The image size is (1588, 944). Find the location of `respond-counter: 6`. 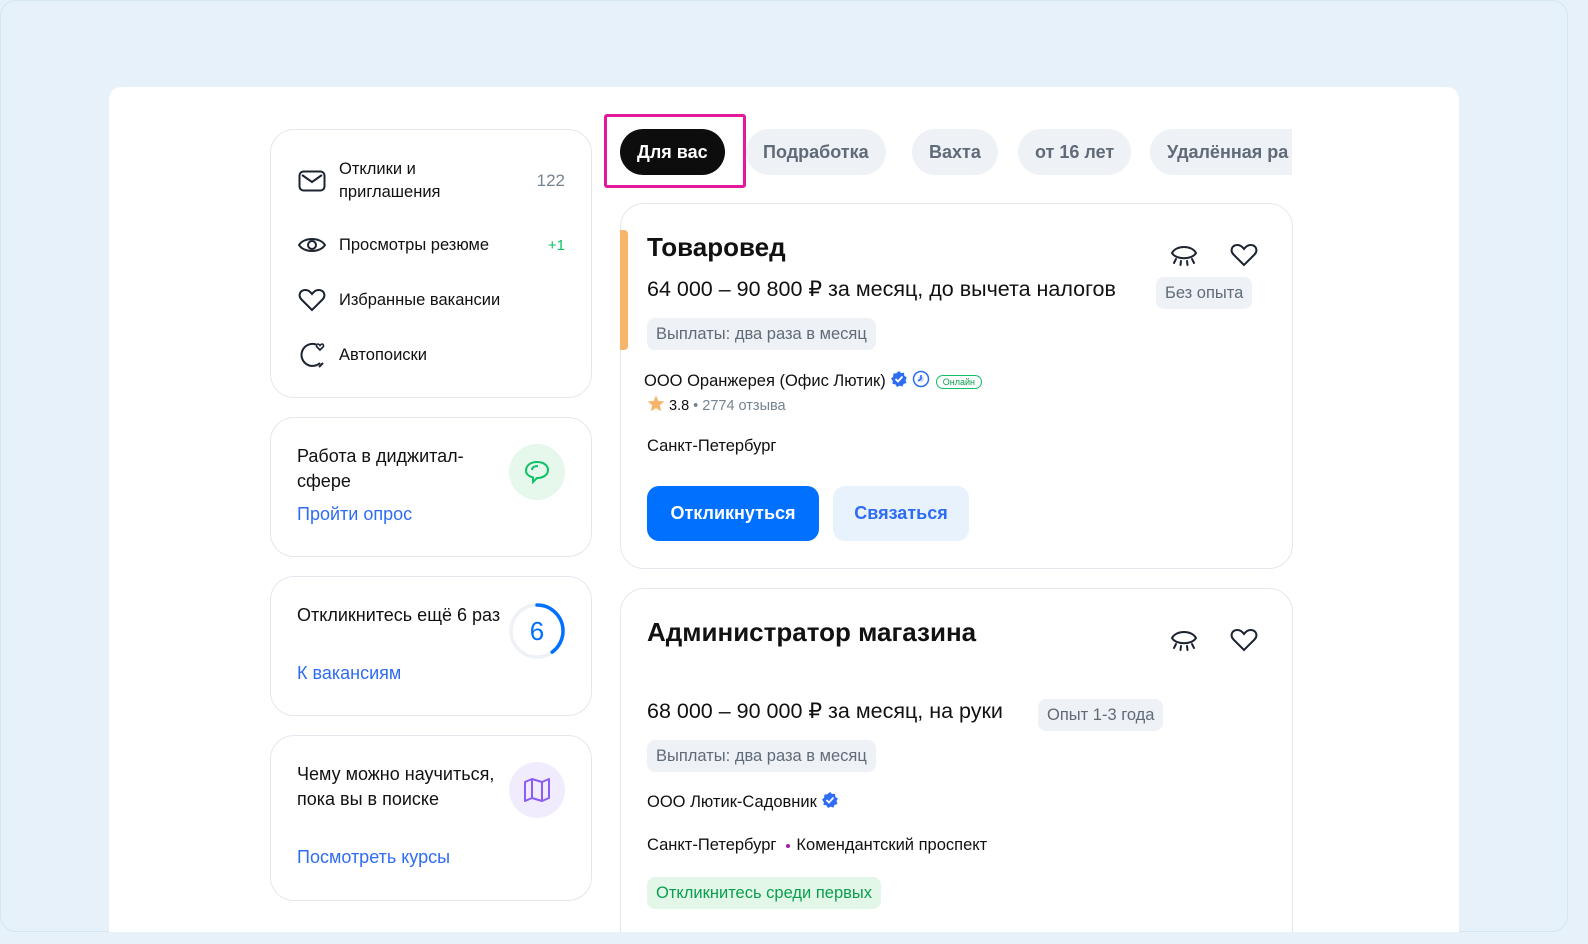

respond-counter: 6 is located at coordinates (537, 630).